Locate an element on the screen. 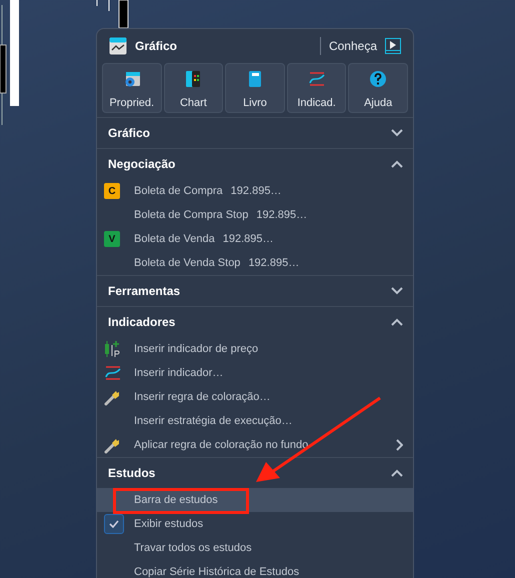  item-label: Boleta de Venda is located at coordinates (174, 239).